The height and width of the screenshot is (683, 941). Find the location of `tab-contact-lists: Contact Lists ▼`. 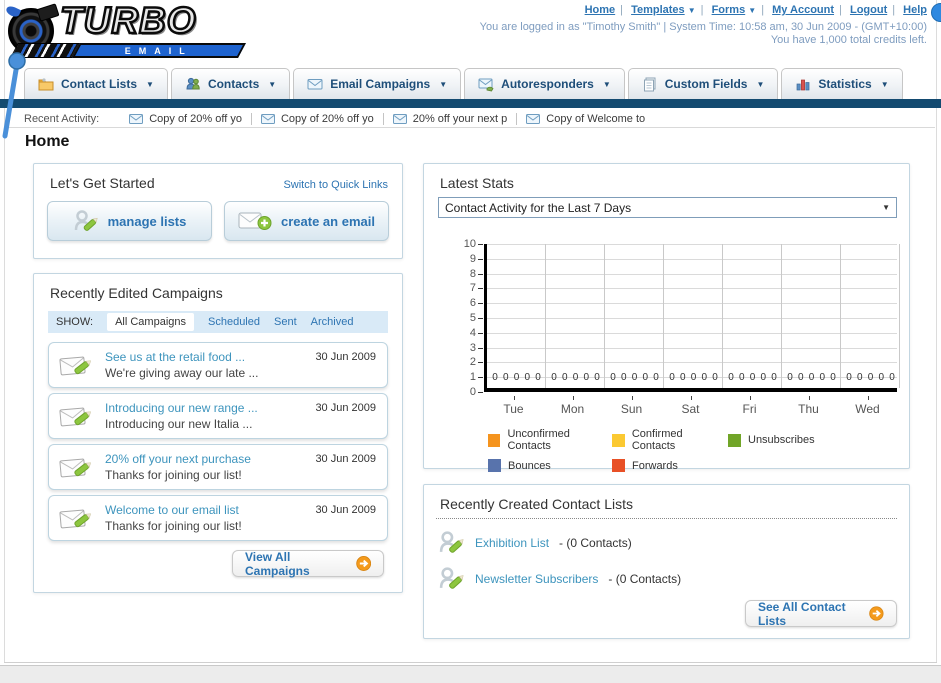

tab-contact-lists: Contact Lists ▼ is located at coordinates (96, 83).